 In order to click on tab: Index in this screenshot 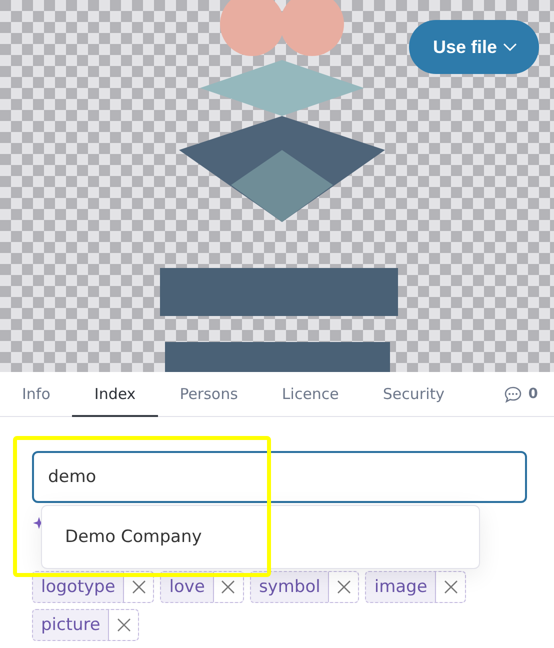, I will do `click(115, 394)`.